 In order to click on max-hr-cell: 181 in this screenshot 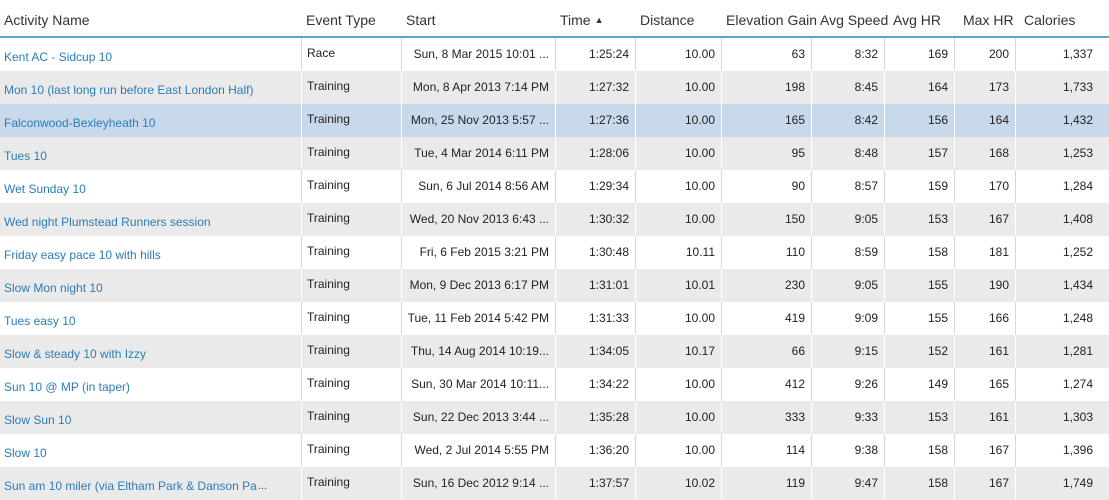, I will do `click(985, 252)`.